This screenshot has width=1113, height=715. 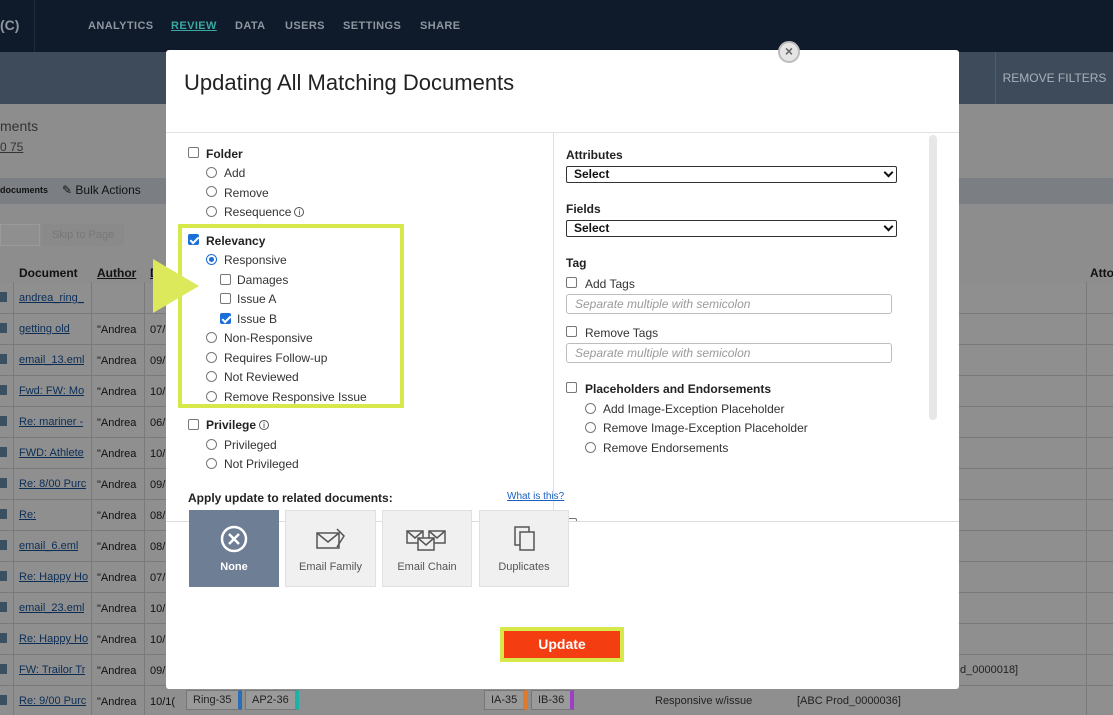 What do you see at coordinates (264, 212) in the screenshot?
I see `folder-resequence-label: Resequence i` at bounding box center [264, 212].